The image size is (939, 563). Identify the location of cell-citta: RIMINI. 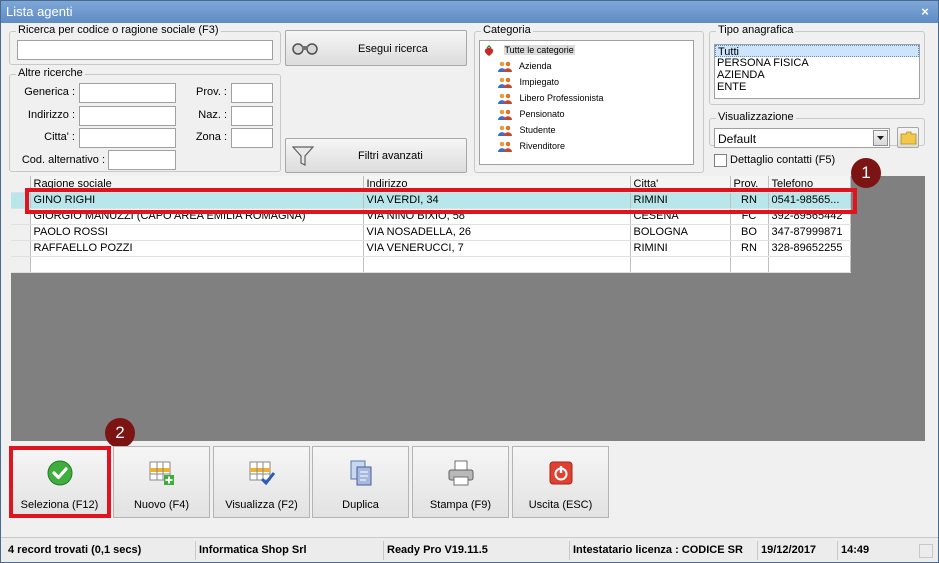
(680, 248).